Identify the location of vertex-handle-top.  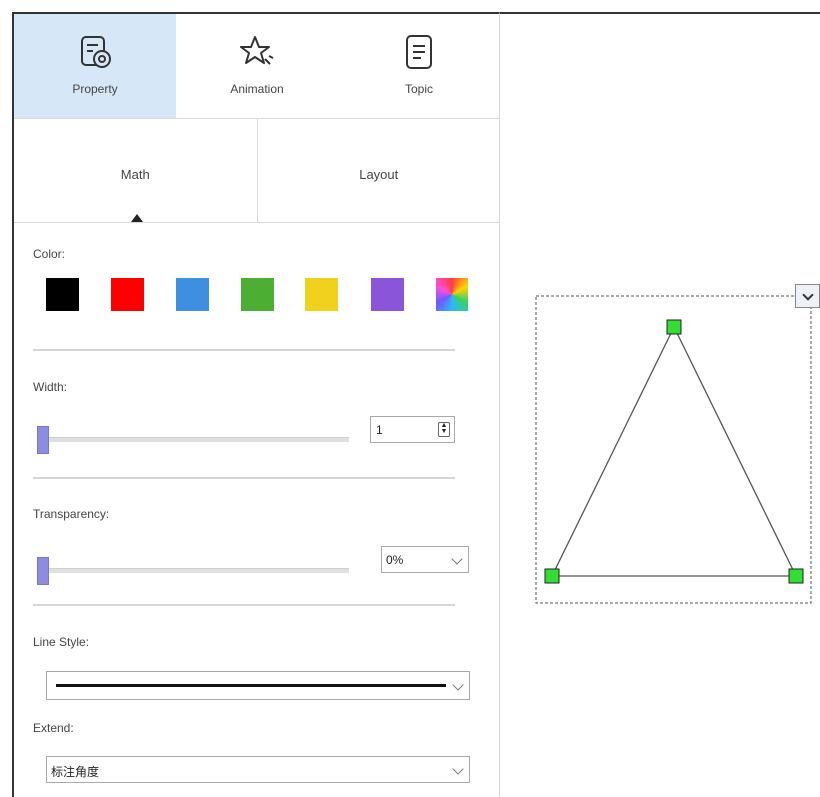
(674, 327).